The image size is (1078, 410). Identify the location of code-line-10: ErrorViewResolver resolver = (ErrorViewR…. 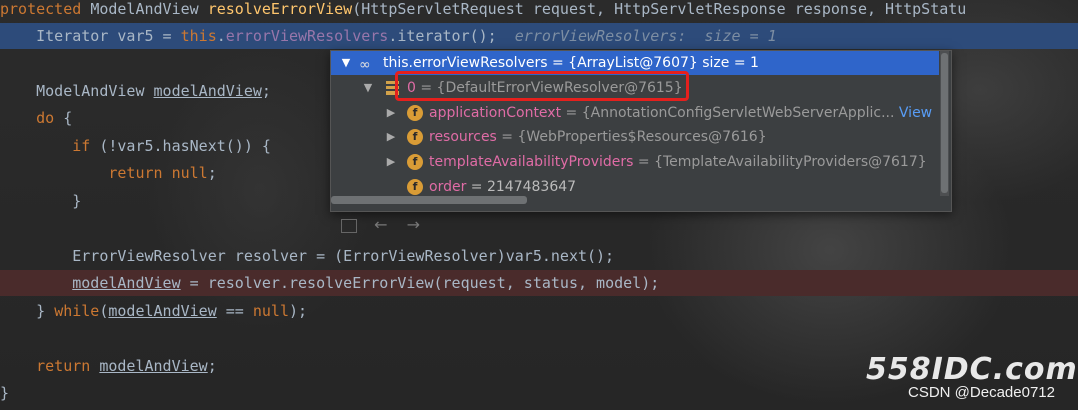
(539, 256).